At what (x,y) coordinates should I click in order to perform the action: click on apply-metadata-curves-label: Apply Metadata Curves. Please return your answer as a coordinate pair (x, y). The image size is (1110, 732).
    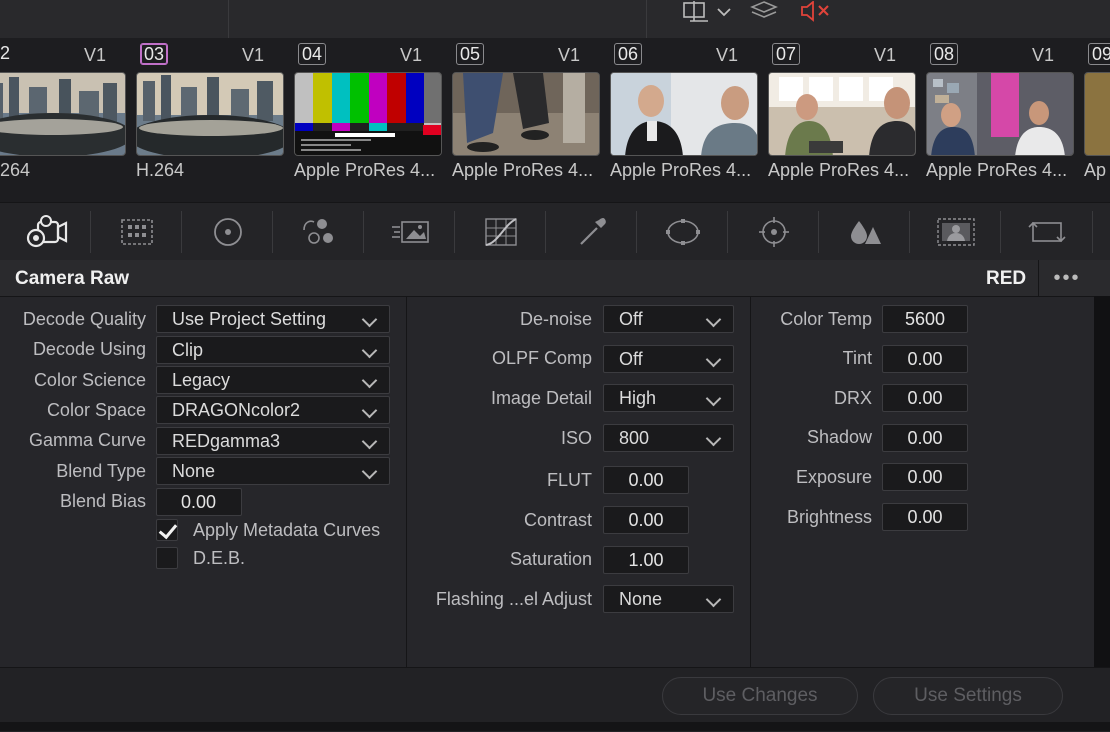
    Looking at the image, I should click on (287, 530).